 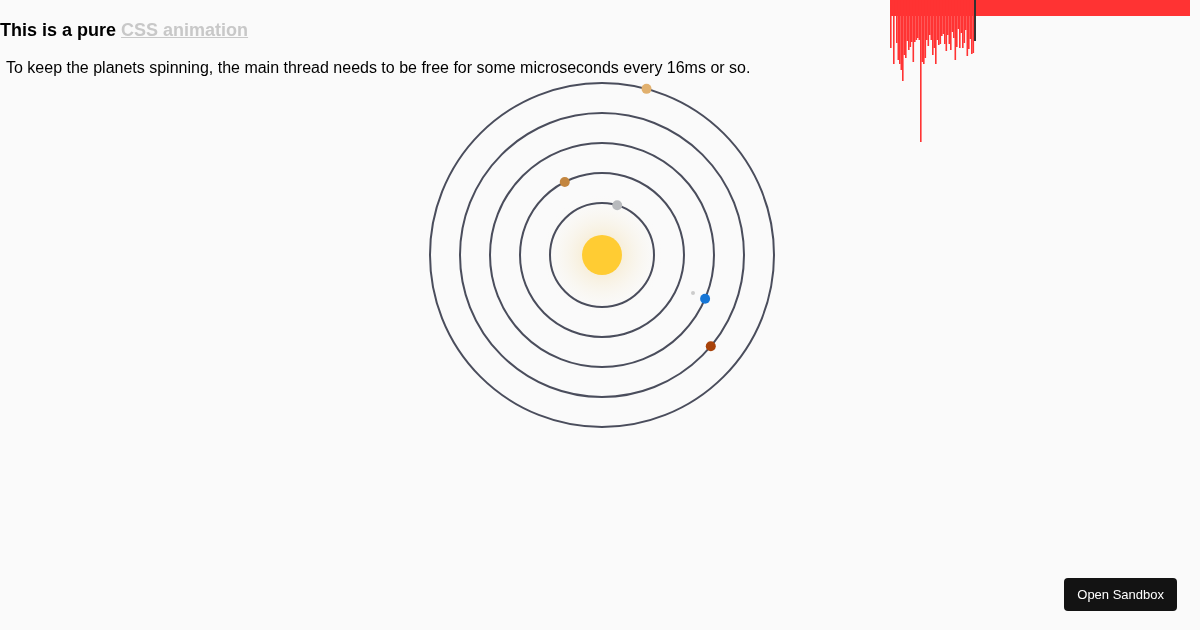 What do you see at coordinates (975, 20) in the screenshot?
I see `frame-cursor-line` at bounding box center [975, 20].